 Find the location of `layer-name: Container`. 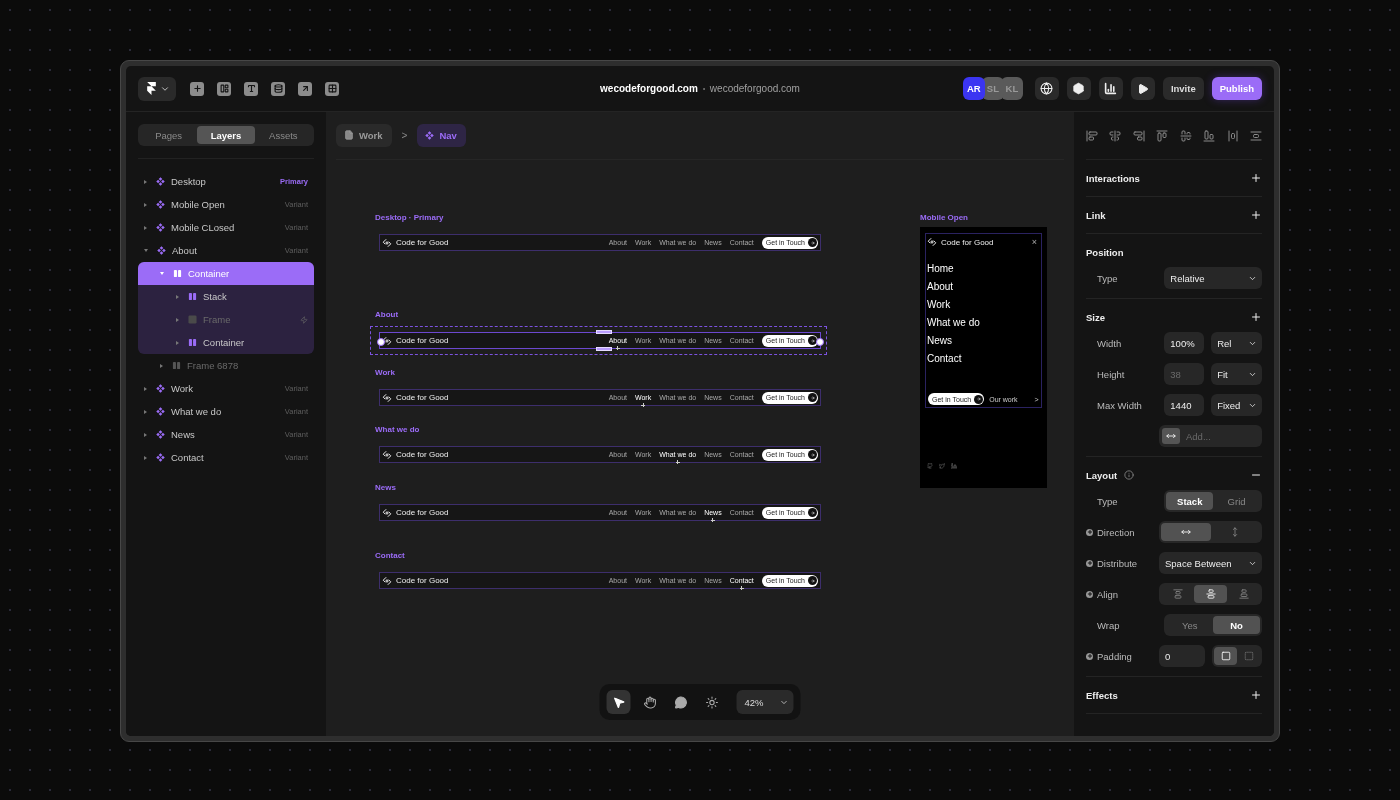

layer-name: Container is located at coordinates (209, 273).